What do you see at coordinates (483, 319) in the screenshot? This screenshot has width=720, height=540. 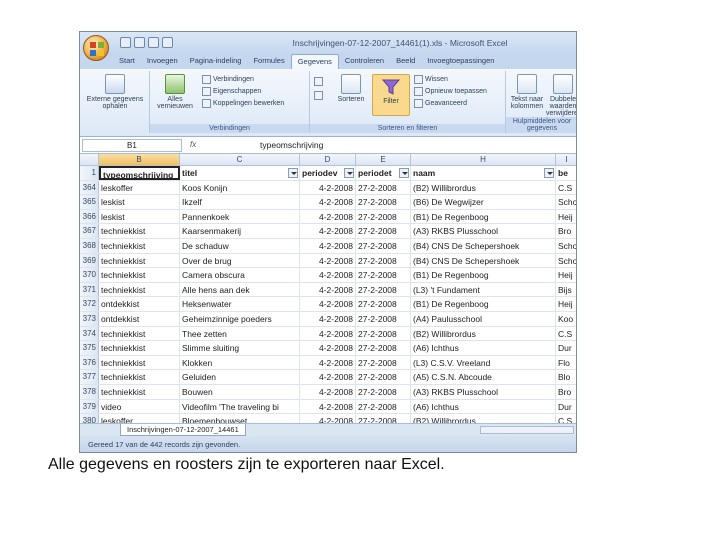 I see `table-cell: (A4) Paulusschool` at bounding box center [483, 319].